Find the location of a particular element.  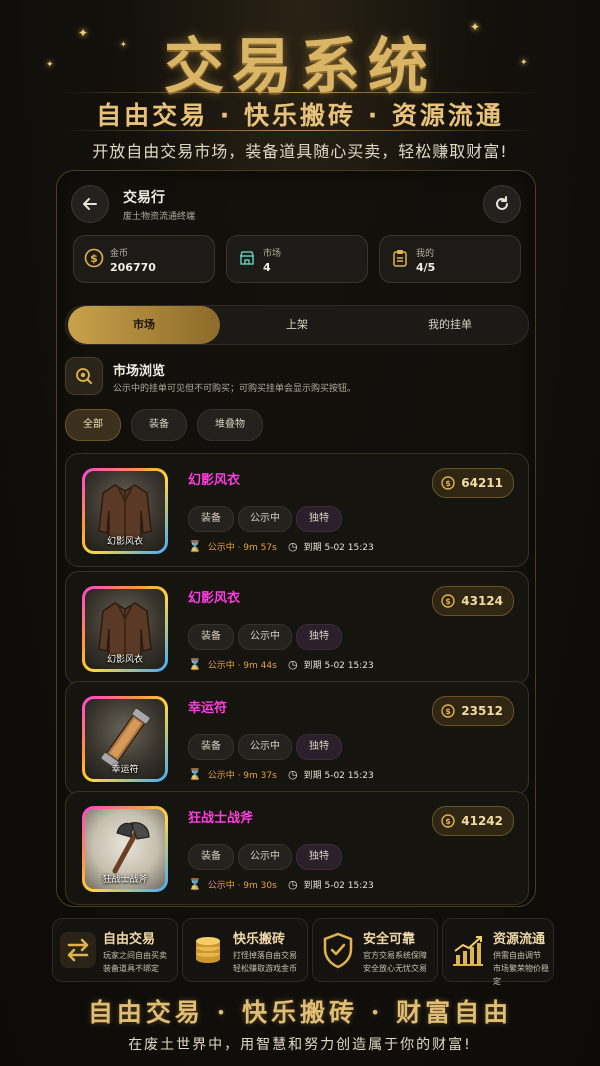

section-description: 公示中的挂单可见但不可购买；可购买挂单会显示购买按钮。 is located at coordinates (235, 389).